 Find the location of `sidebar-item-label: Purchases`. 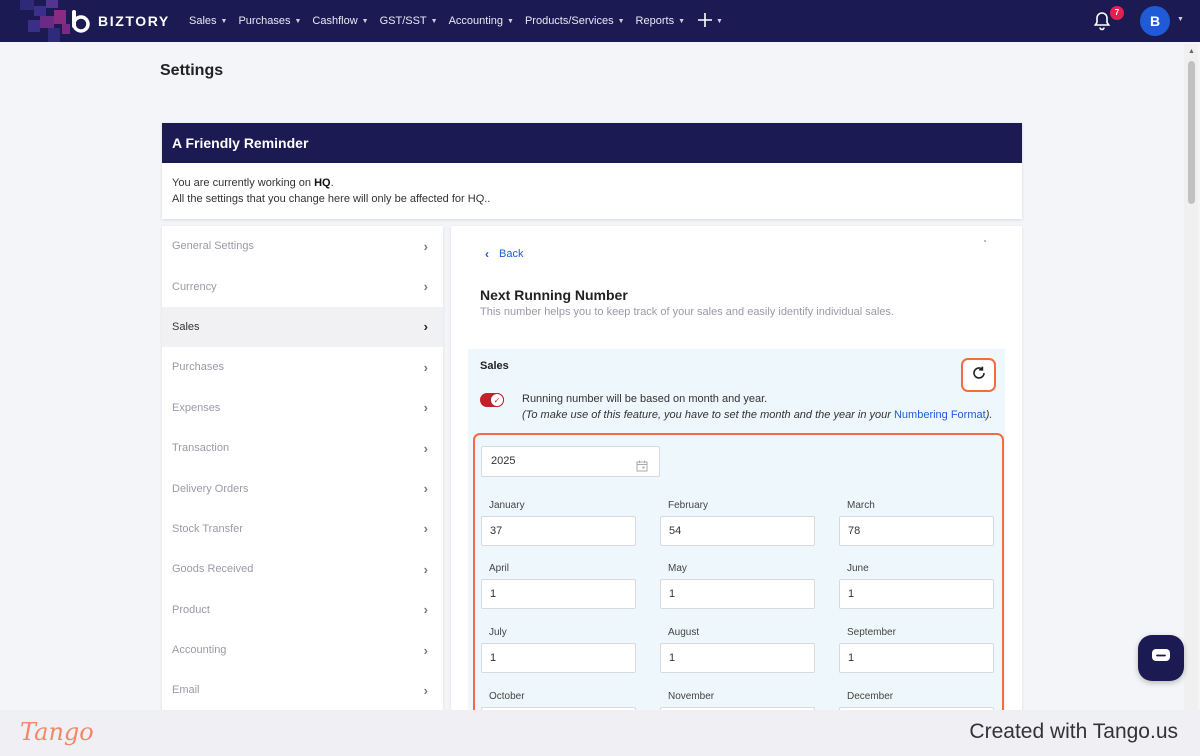

sidebar-item-label: Purchases is located at coordinates (198, 367).